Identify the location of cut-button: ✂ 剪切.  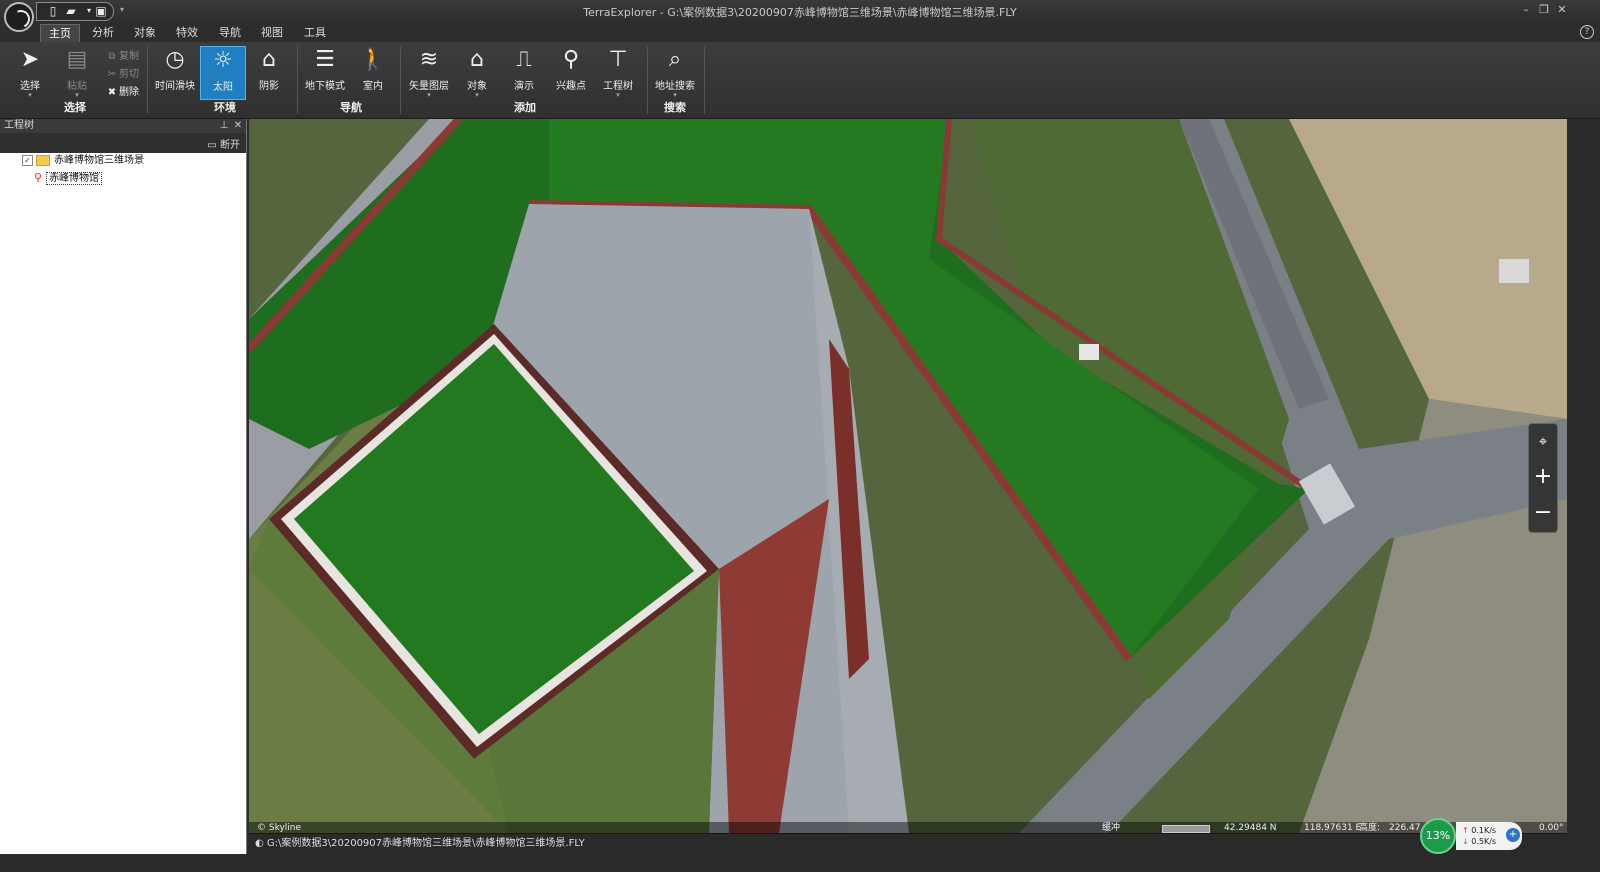
(122, 73).